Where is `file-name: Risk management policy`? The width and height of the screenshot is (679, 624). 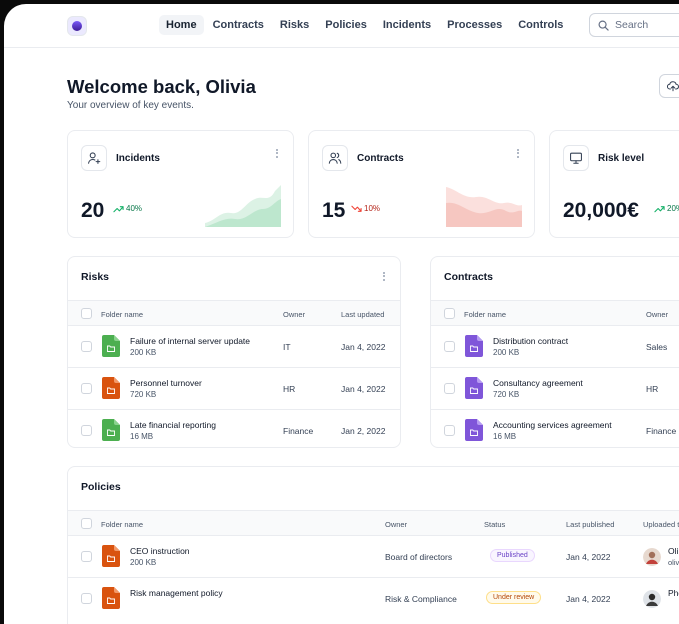 file-name: Risk management policy is located at coordinates (176, 593).